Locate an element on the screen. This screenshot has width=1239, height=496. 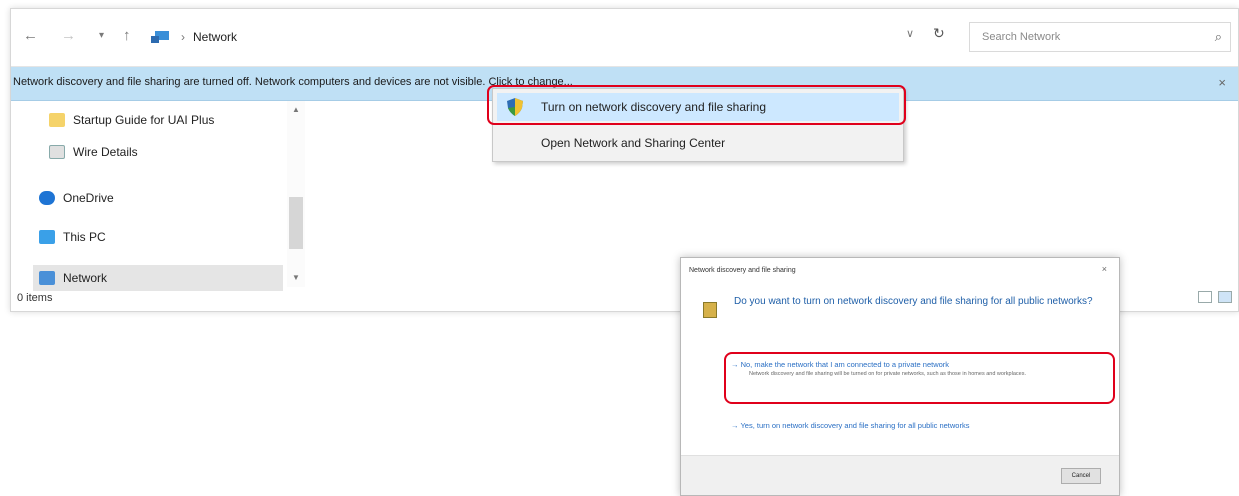
network-shield-icon is located at coordinates (710, 310).